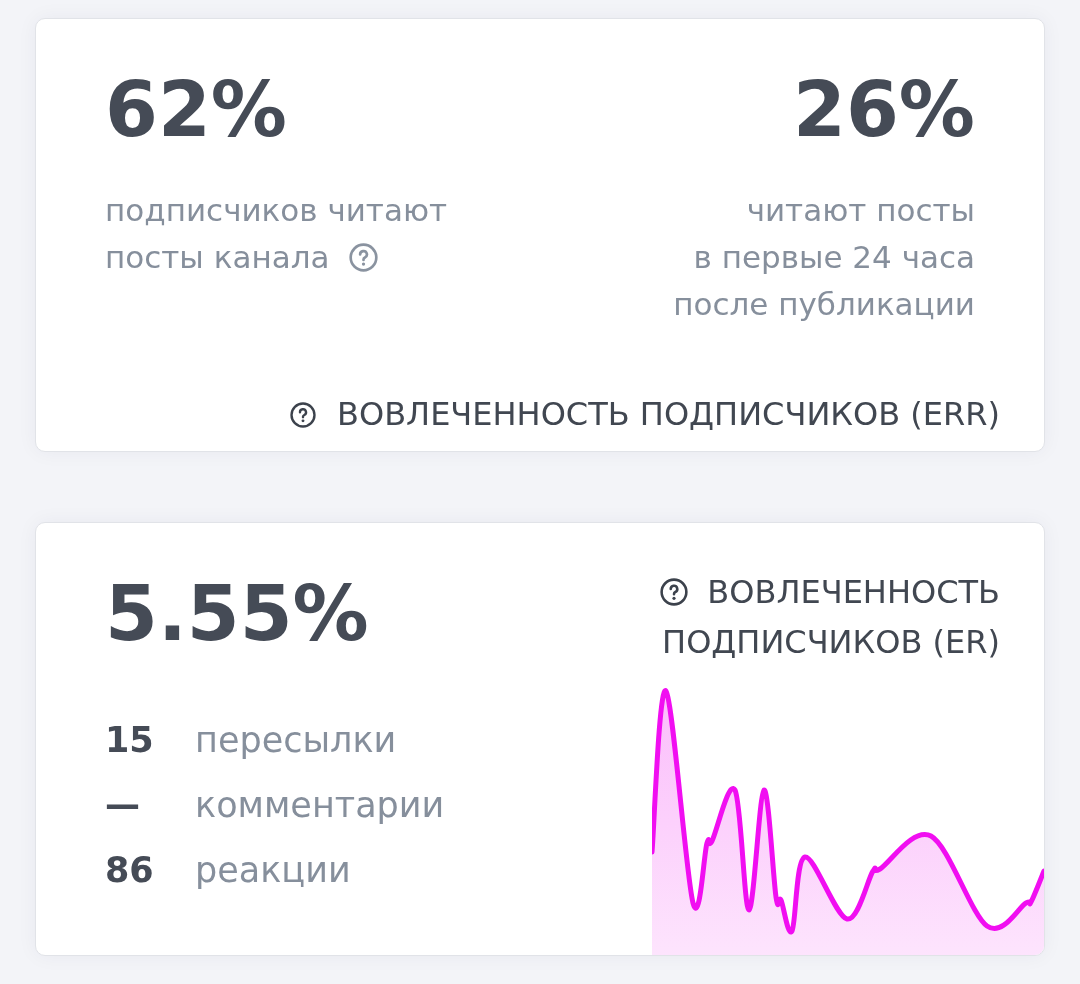 This screenshot has height=984, width=1080. What do you see at coordinates (860, 210) in the screenshot?
I see `metric-caption: читают посты` at bounding box center [860, 210].